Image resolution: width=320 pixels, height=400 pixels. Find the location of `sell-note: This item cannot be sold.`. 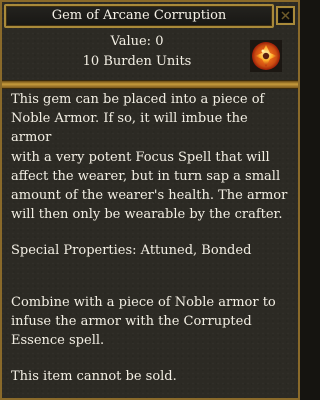

sell-note: This item cannot be sold. is located at coordinates (94, 377).